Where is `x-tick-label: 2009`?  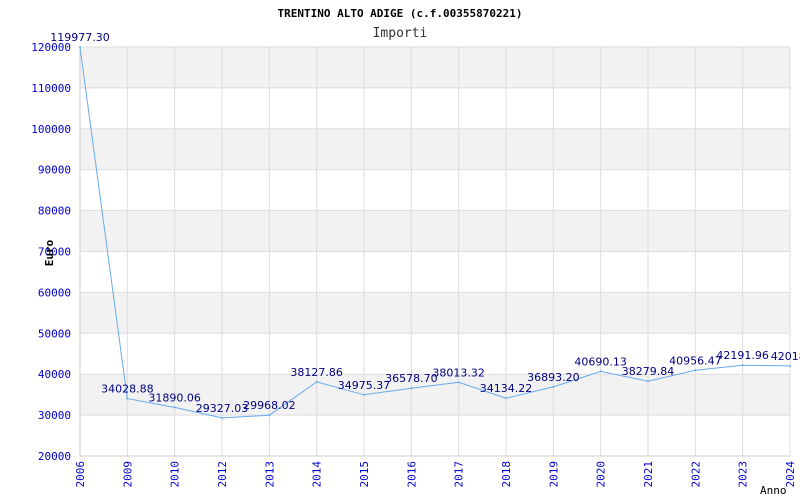
x-tick-label: 2009 is located at coordinates (127, 474).